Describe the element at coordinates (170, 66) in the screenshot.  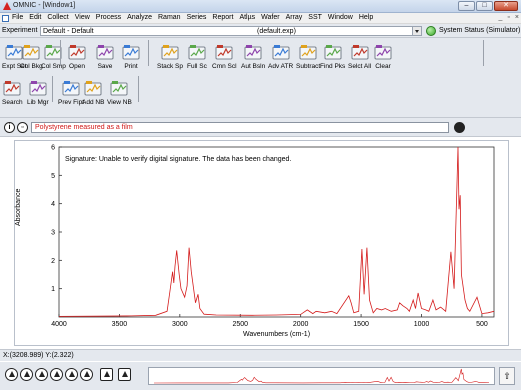
I see `toolbar-label: Stack Sp` at that location.